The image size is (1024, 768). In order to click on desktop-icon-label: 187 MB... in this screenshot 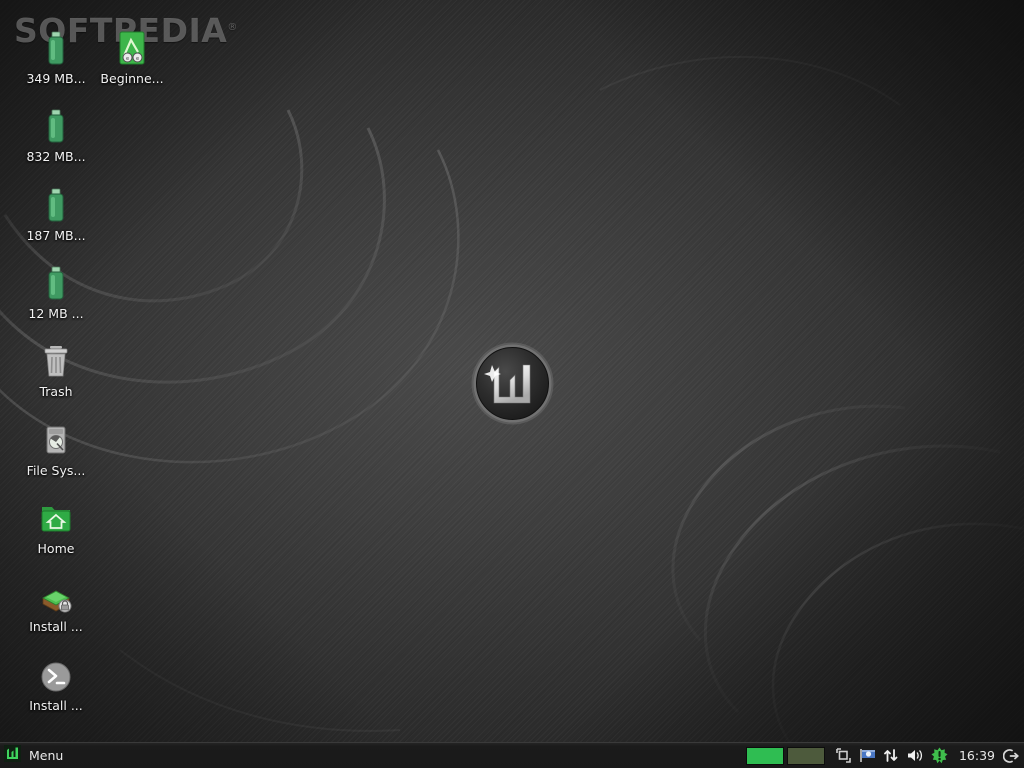, I will do `click(56, 236)`.